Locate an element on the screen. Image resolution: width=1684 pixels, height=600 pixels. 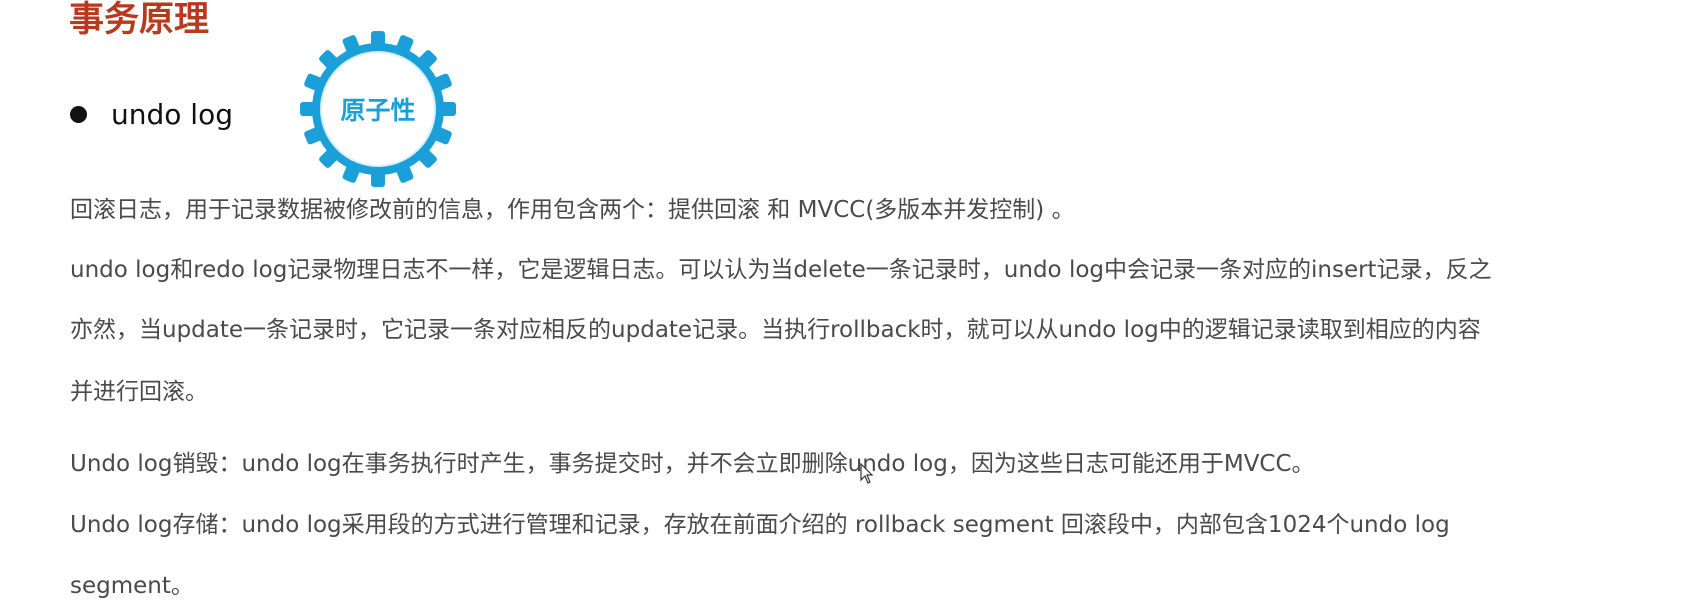
gear-label: 原子性 is located at coordinates (378, 110).